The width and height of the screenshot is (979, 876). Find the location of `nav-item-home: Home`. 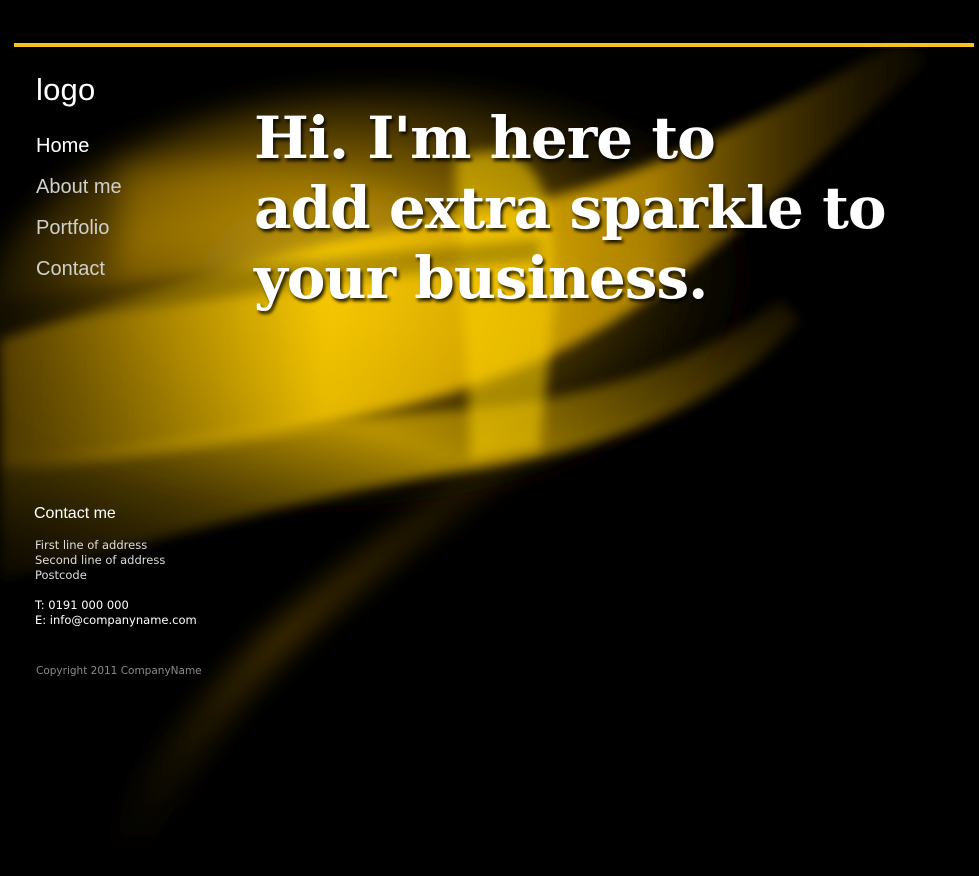

nav-item-home: Home is located at coordinates (79, 154).